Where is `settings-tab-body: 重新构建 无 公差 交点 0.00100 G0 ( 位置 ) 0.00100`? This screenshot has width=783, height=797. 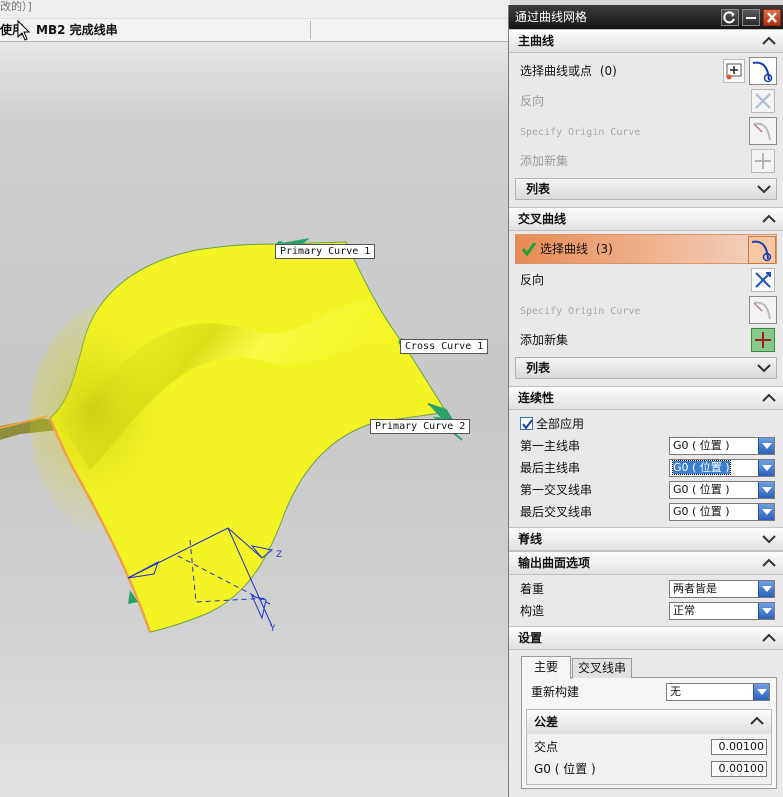 settings-tab-body: 重新构建 无 公差 交点 0.00100 G0 ( 位置 ) 0.00100 is located at coordinates (649, 733).